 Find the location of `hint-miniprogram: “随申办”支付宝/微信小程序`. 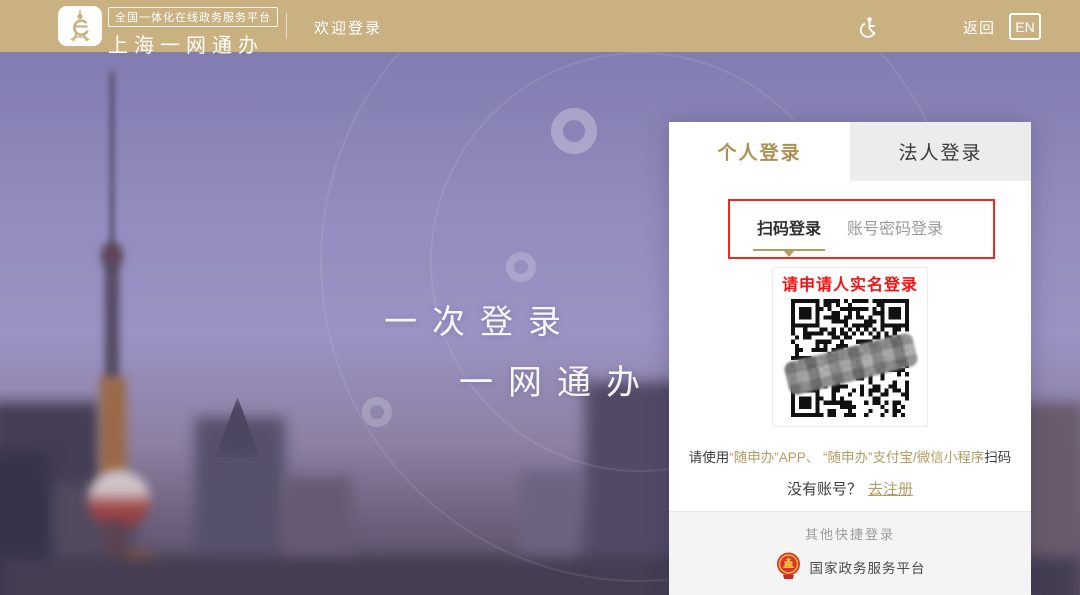

hint-miniprogram: “随申办”支付宝/微信小程序 is located at coordinates (902, 457).